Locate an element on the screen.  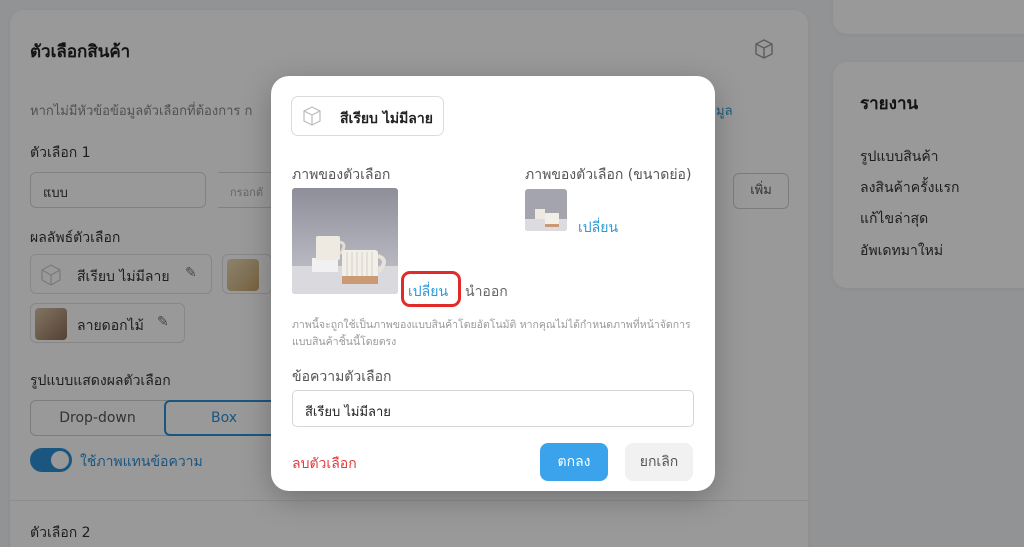
change-thumbnail-link: เปลี่ยน is located at coordinates (598, 228).